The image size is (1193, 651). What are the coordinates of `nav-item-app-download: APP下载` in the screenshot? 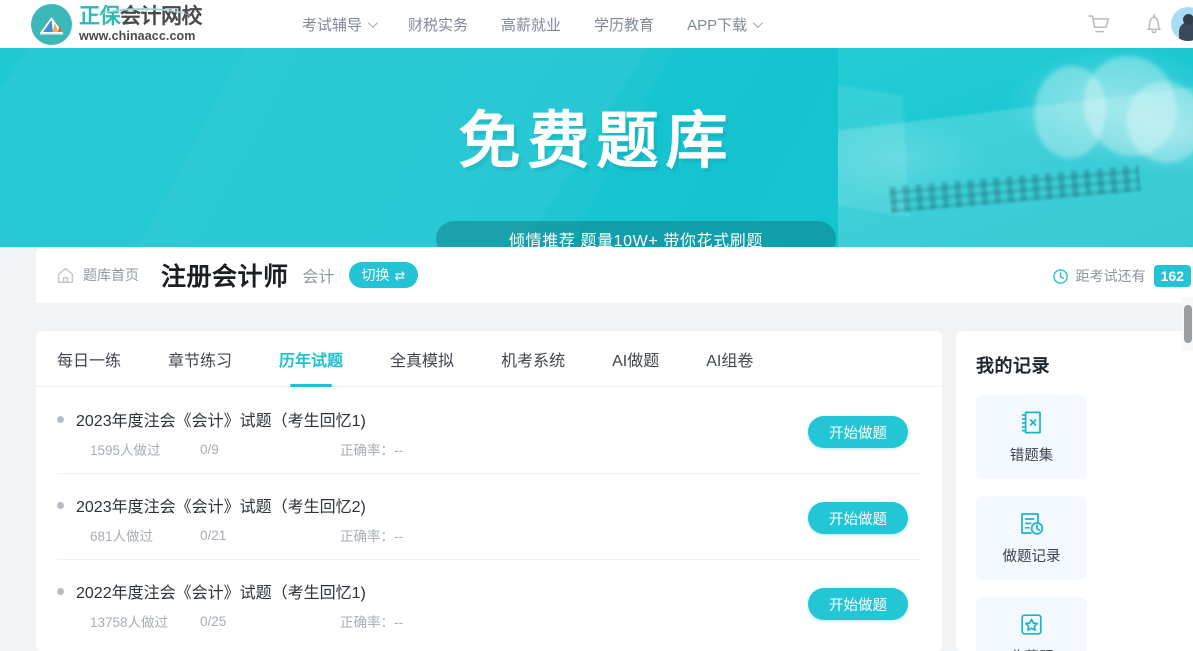 It's located at (725, 24).